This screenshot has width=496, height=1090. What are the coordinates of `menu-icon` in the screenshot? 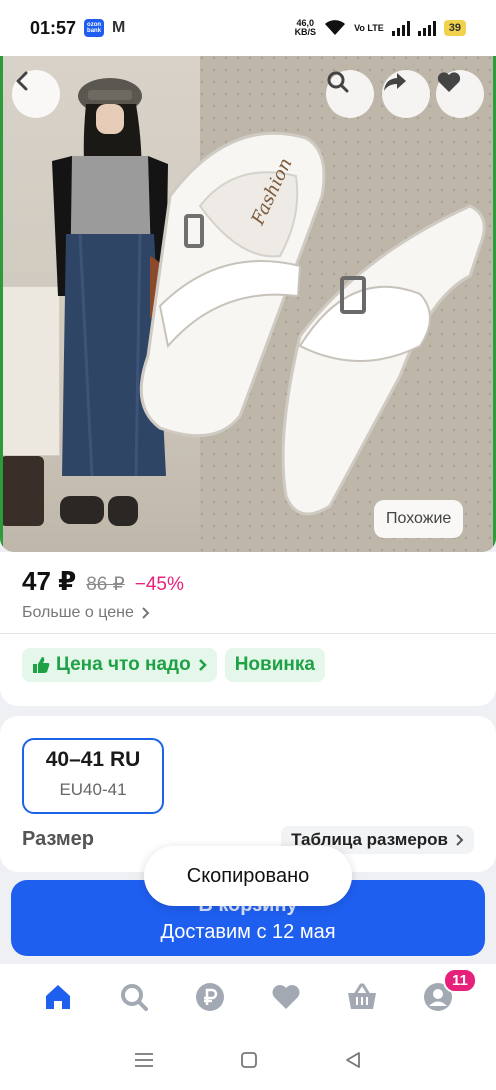 It's located at (144, 1060).